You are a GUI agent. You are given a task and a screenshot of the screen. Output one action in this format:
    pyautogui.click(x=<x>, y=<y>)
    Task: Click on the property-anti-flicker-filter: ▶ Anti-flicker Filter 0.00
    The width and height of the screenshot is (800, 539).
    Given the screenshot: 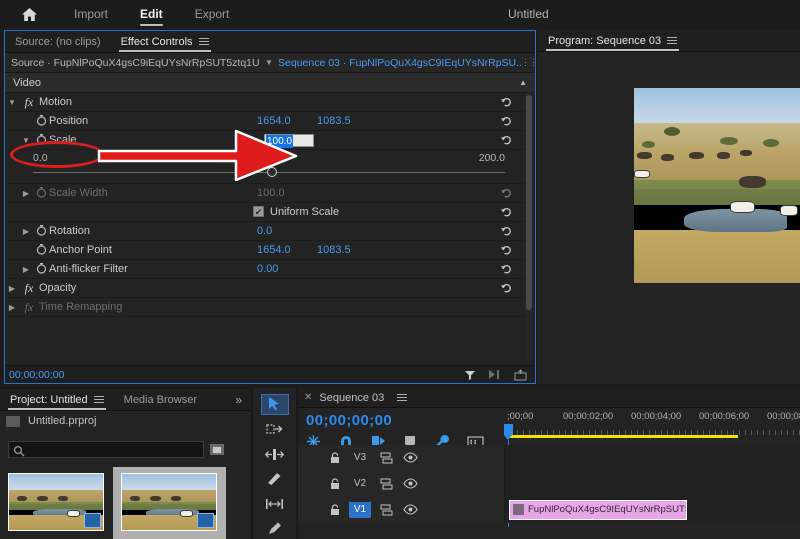 What is the action you would take?
    pyautogui.click(x=270, y=269)
    